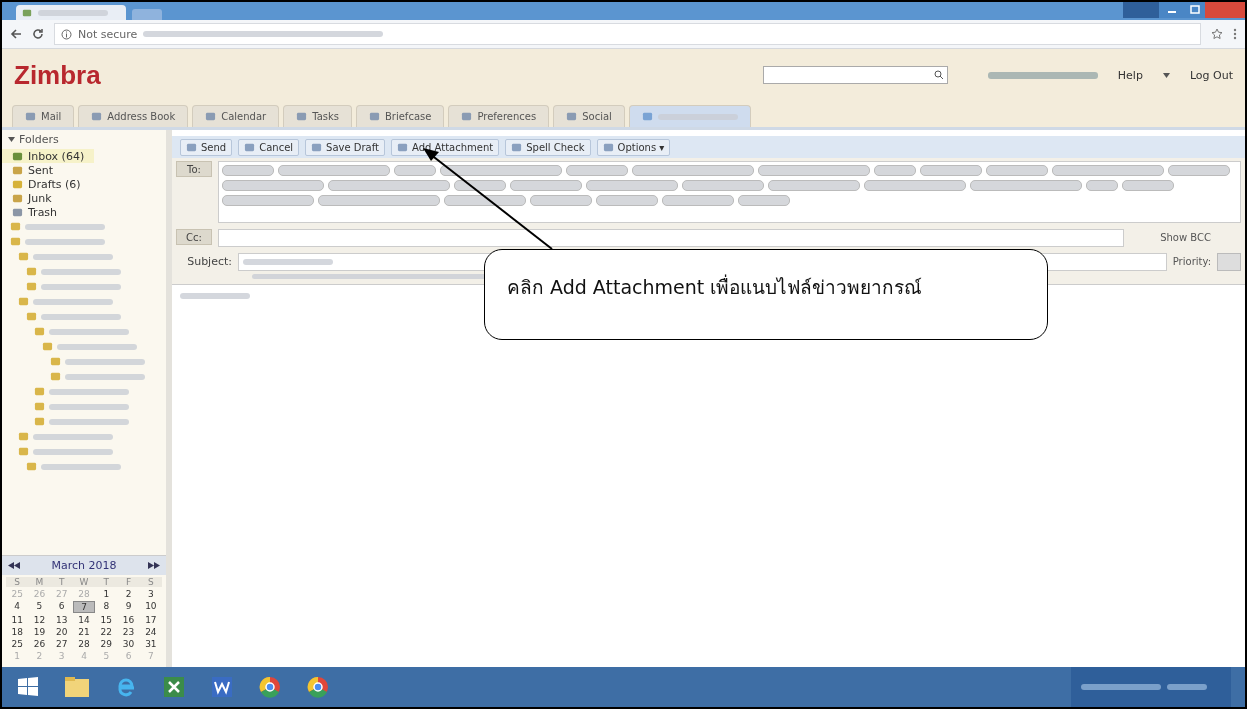 The width and height of the screenshot is (1247, 709). What do you see at coordinates (108, 34) in the screenshot?
I see `security-label: Not secure` at bounding box center [108, 34].